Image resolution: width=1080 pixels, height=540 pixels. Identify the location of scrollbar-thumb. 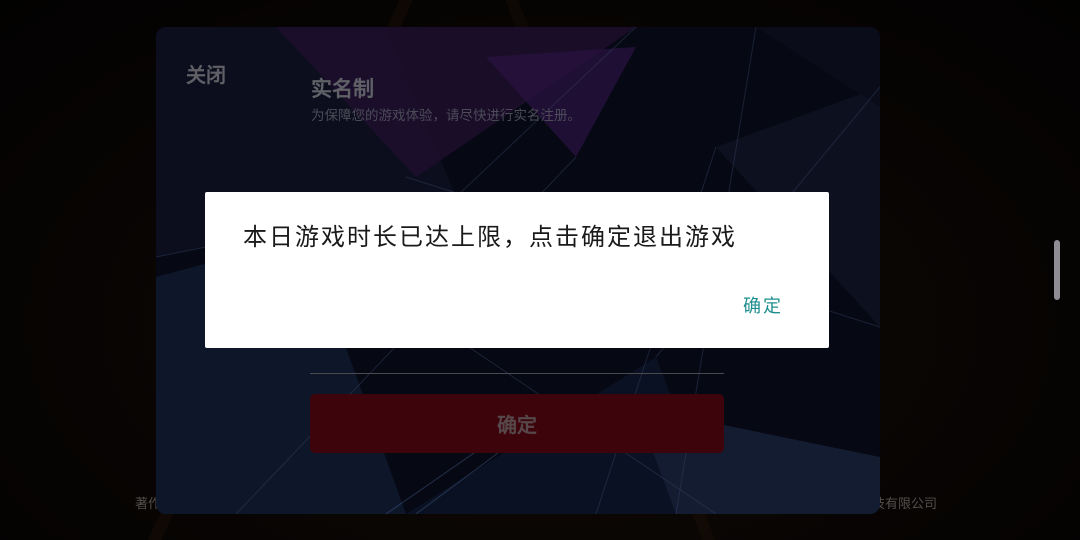
(1057, 270).